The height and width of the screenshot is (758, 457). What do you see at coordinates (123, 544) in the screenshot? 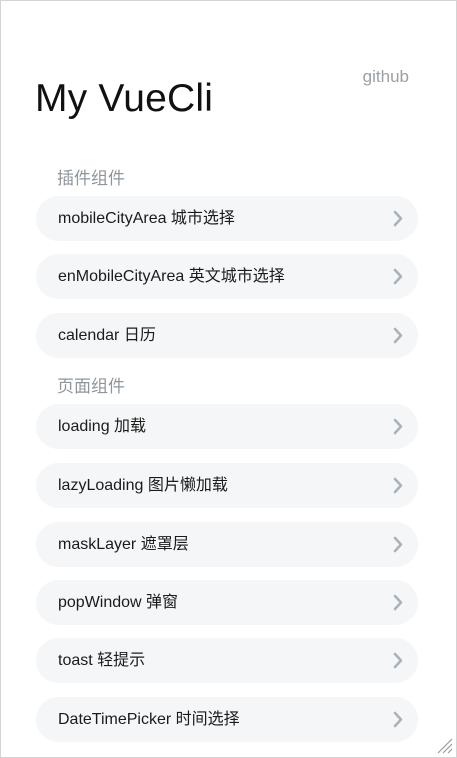
I see `list-item-label: maskLayer 遮罩层` at bounding box center [123, 544].